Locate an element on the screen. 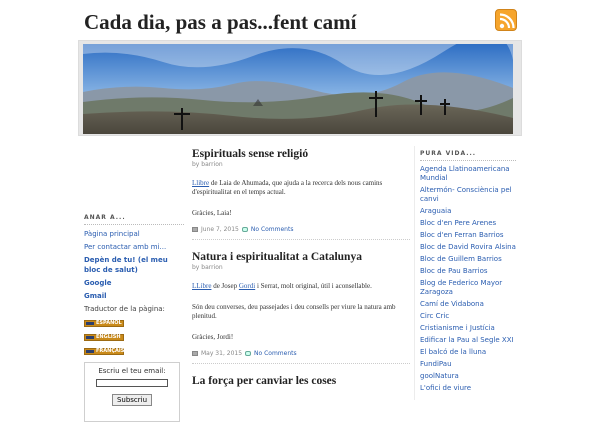 The width and height of the screenshot is (600, 422). blogroll-link: Cristianisme i Justícia is located at coordinates (468, 328).